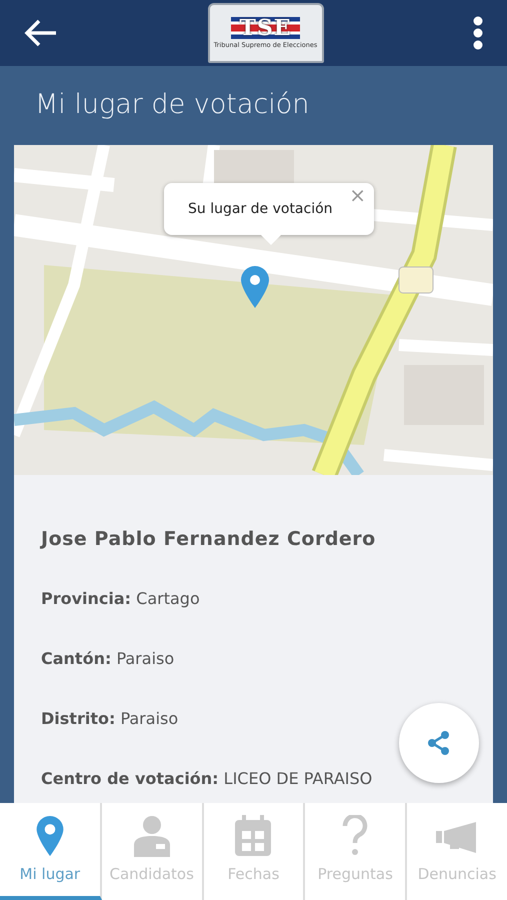  What do you see at coordinates (478, 33) in the screenshot?
I see `more-options-button` at bounding box center [478, 33].